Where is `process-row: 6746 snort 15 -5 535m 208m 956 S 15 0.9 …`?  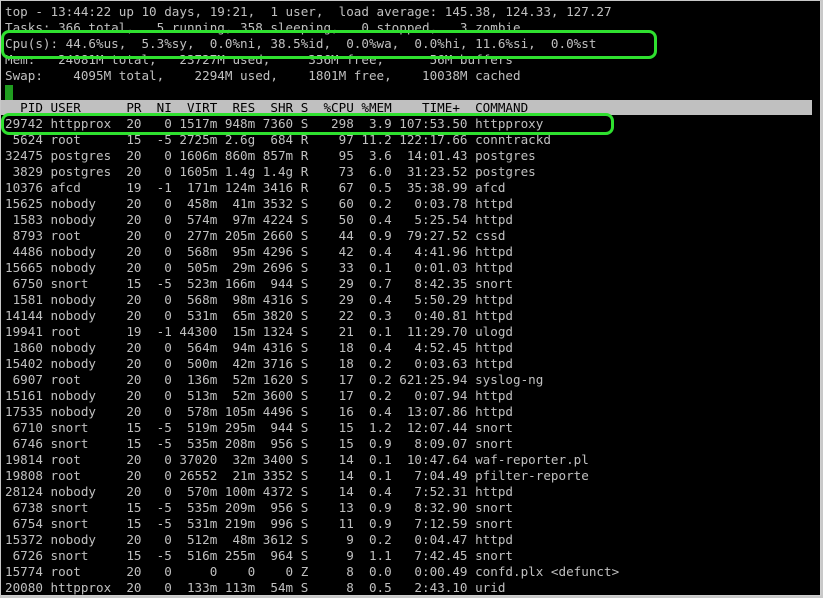
process-row: 6746 snort 15 -5 535m 208m 956 S 15 0.9 … is located at coordinates (259, 443).